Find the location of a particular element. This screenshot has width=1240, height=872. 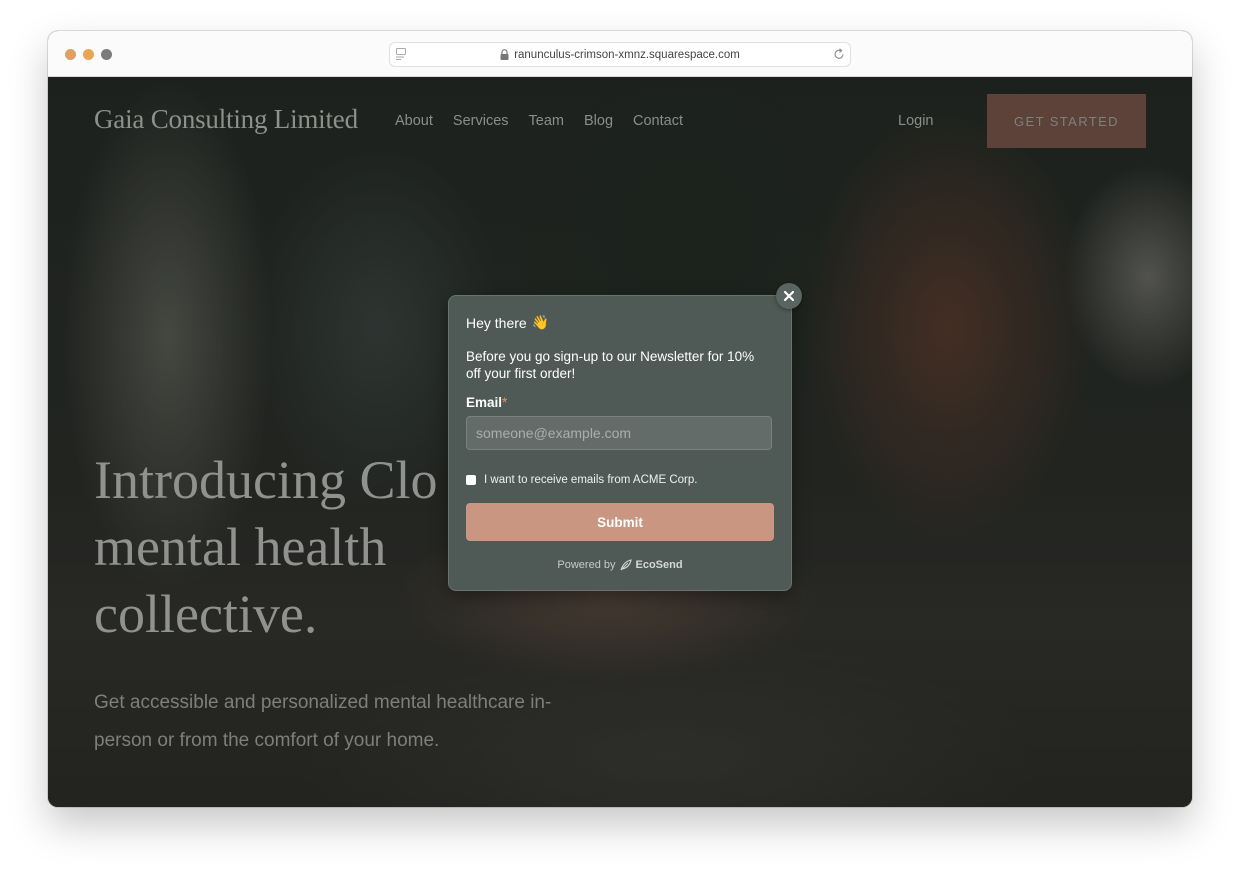

main-nav: About Services Team Blog Contact is located at coordinates (539, 121).